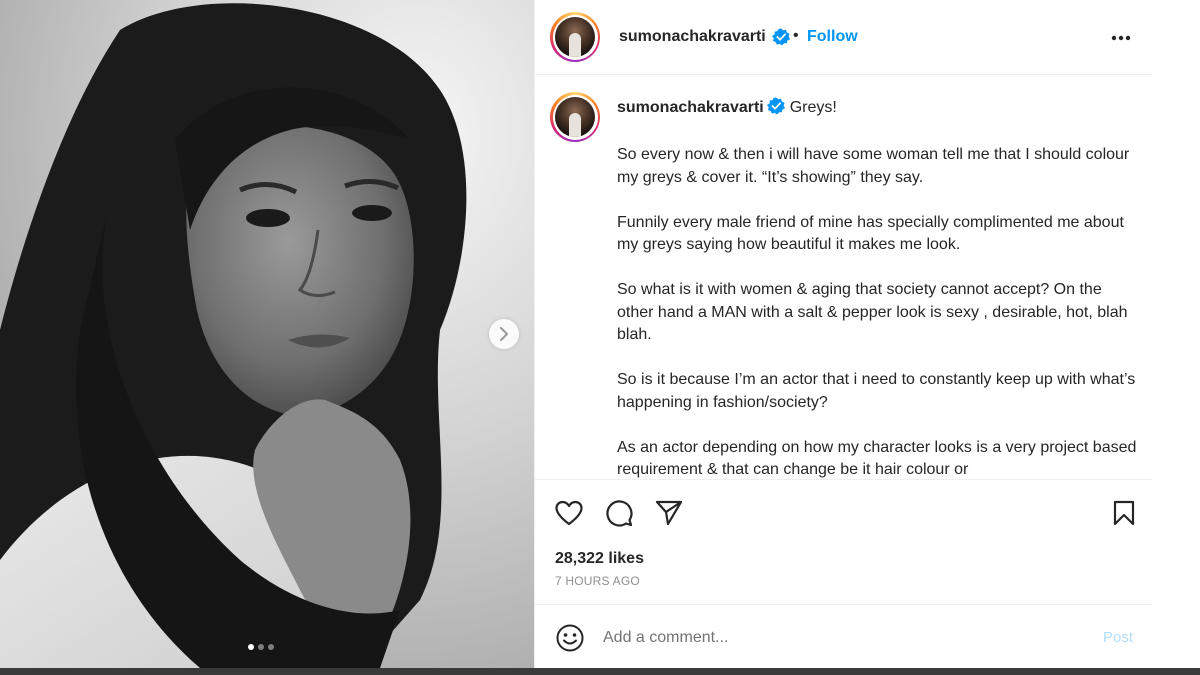 The height and width of the screenshot is (675, 1200). I want to click on more-options-button, so click(1121, 38).